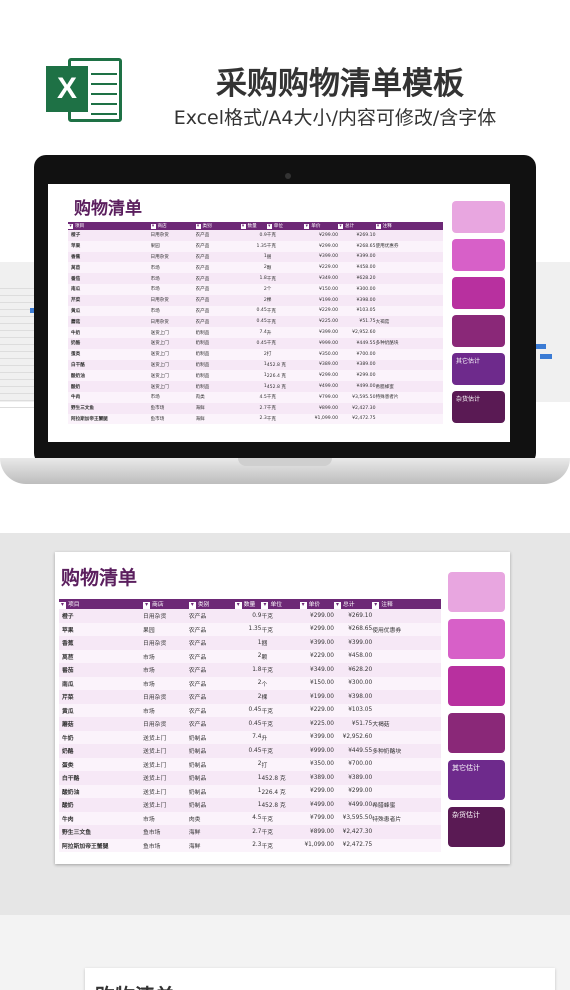 This screenshot has width=570, height=990. What do you see at coordinates (285, 226) in the screenshot?
I see `column-header: ▾ 单位` at bounding box center [285, 226].